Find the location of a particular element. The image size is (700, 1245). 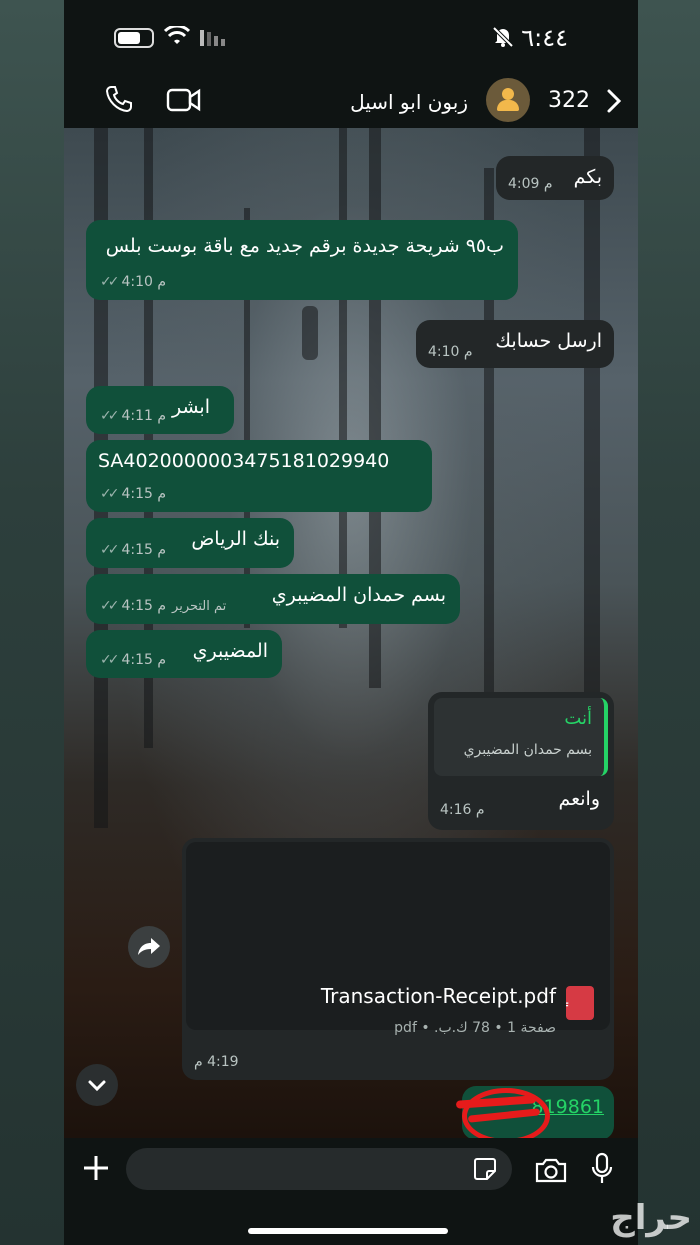

message-text: ارسل حسابك is located at coordinates (548, 341).